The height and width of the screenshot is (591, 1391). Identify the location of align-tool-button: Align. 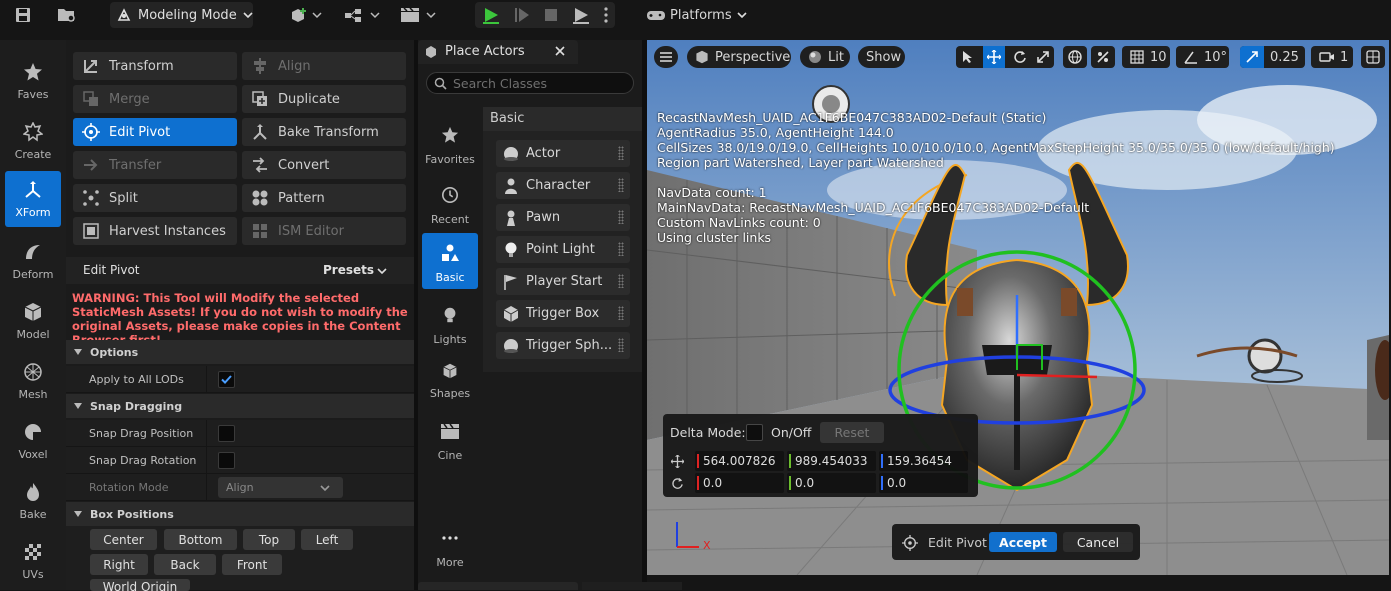
(324, 66).